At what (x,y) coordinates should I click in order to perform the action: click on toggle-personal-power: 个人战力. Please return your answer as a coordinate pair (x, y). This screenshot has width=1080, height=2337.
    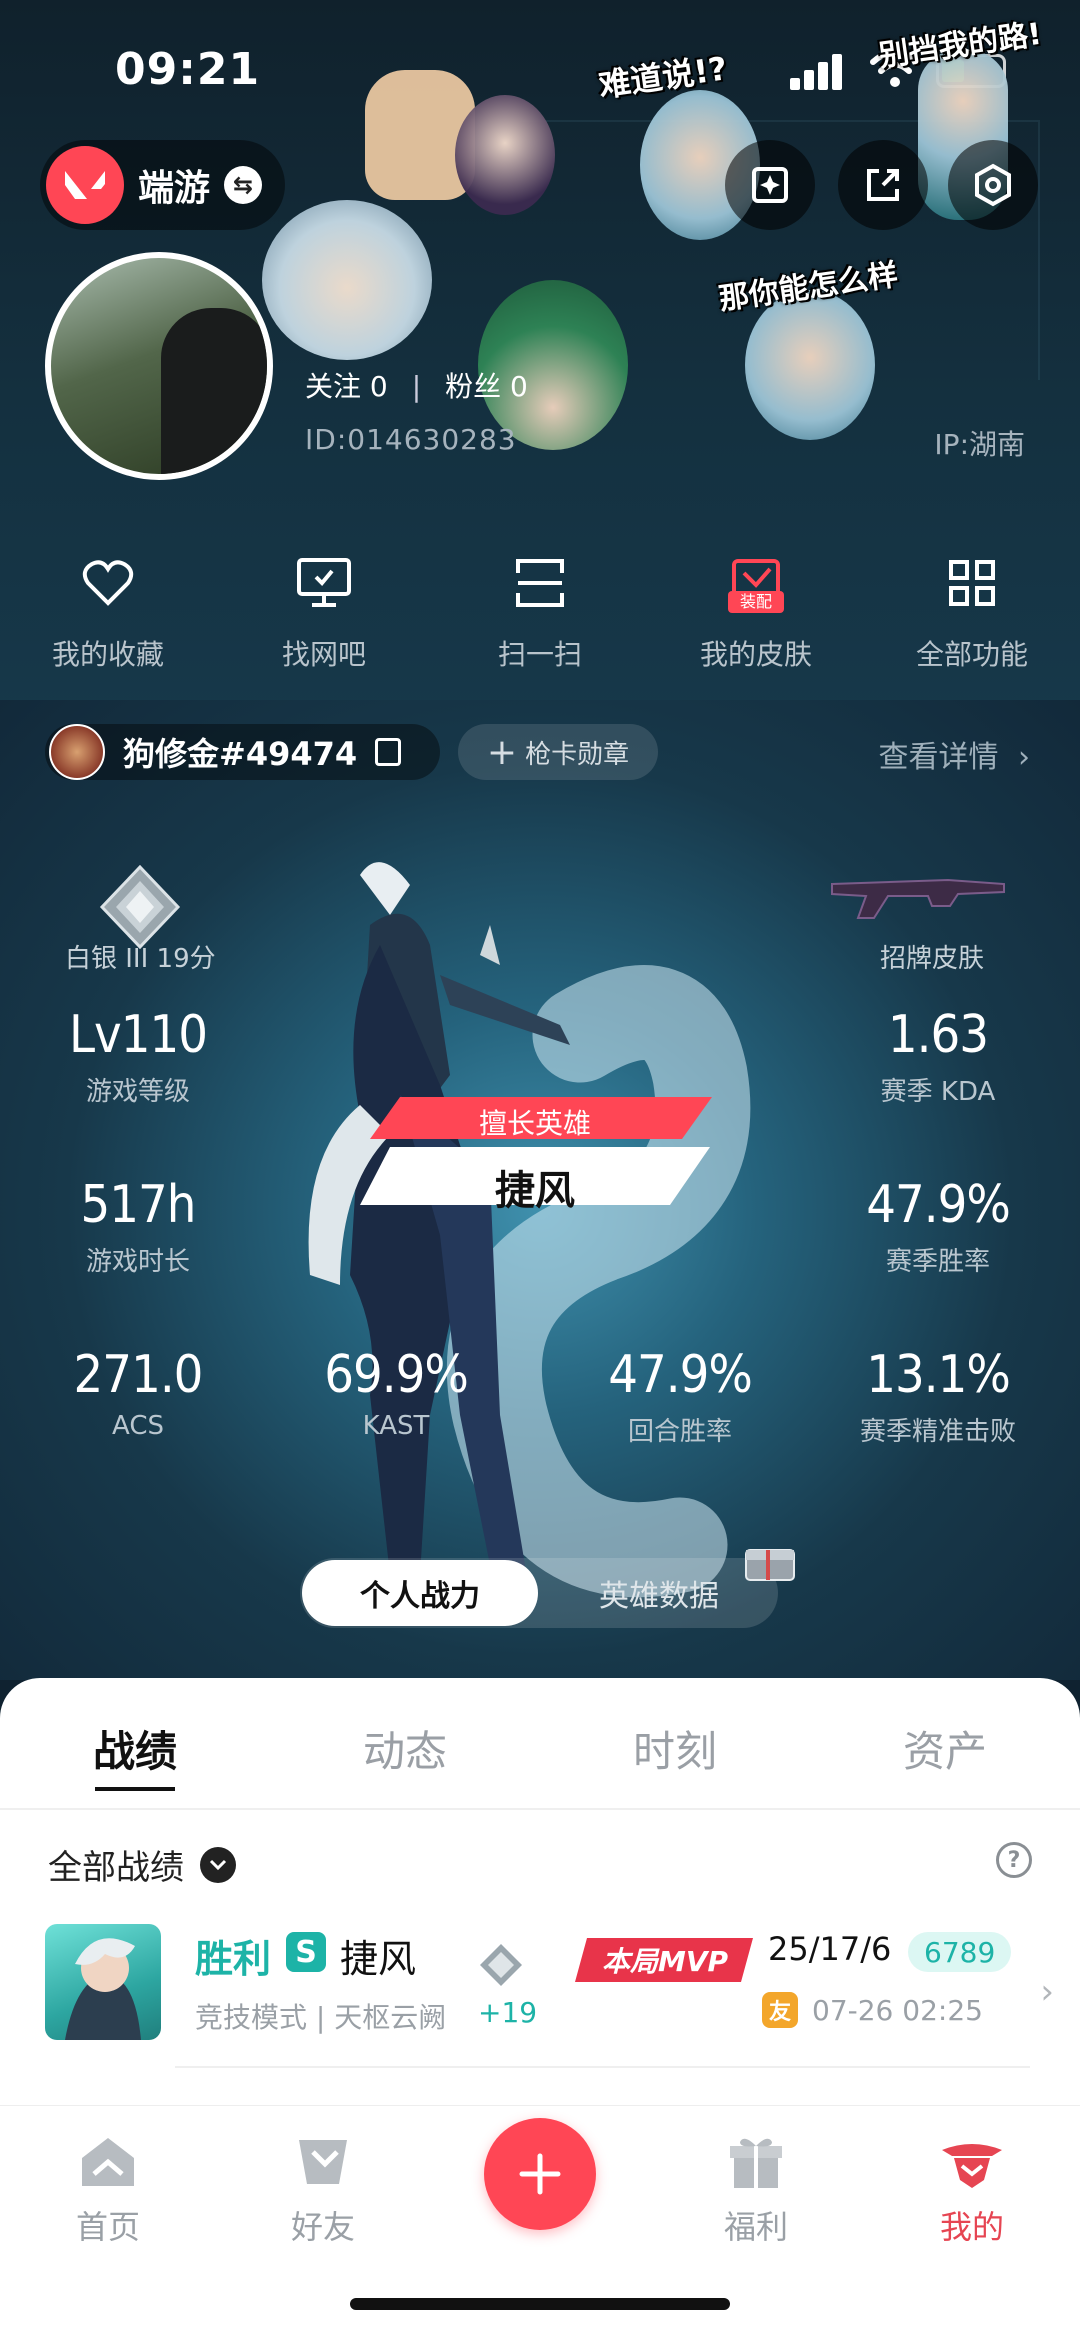
    Looking at the image, I should click on (420, 1593).